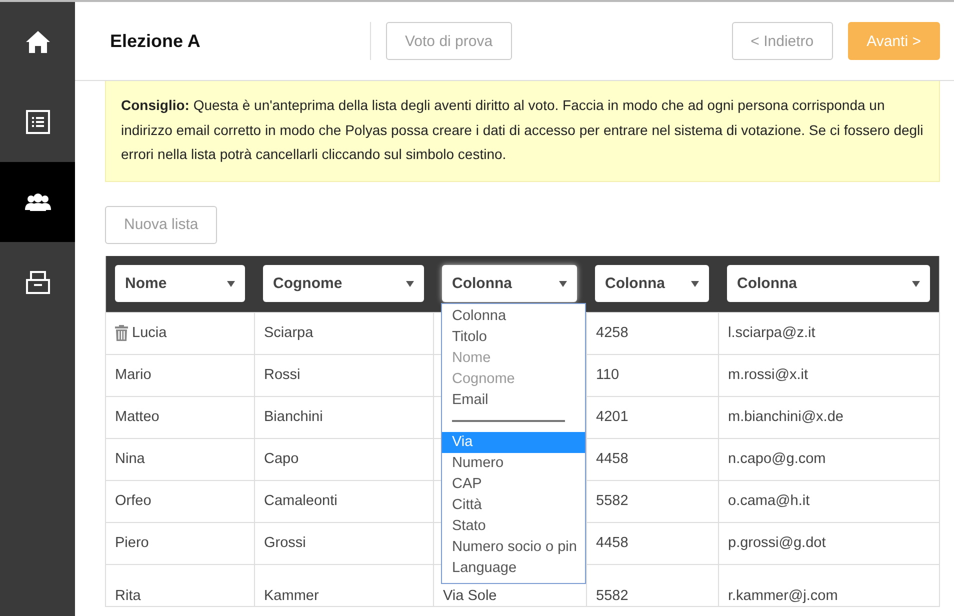  I want to click on people-icon, so click(37, 202).